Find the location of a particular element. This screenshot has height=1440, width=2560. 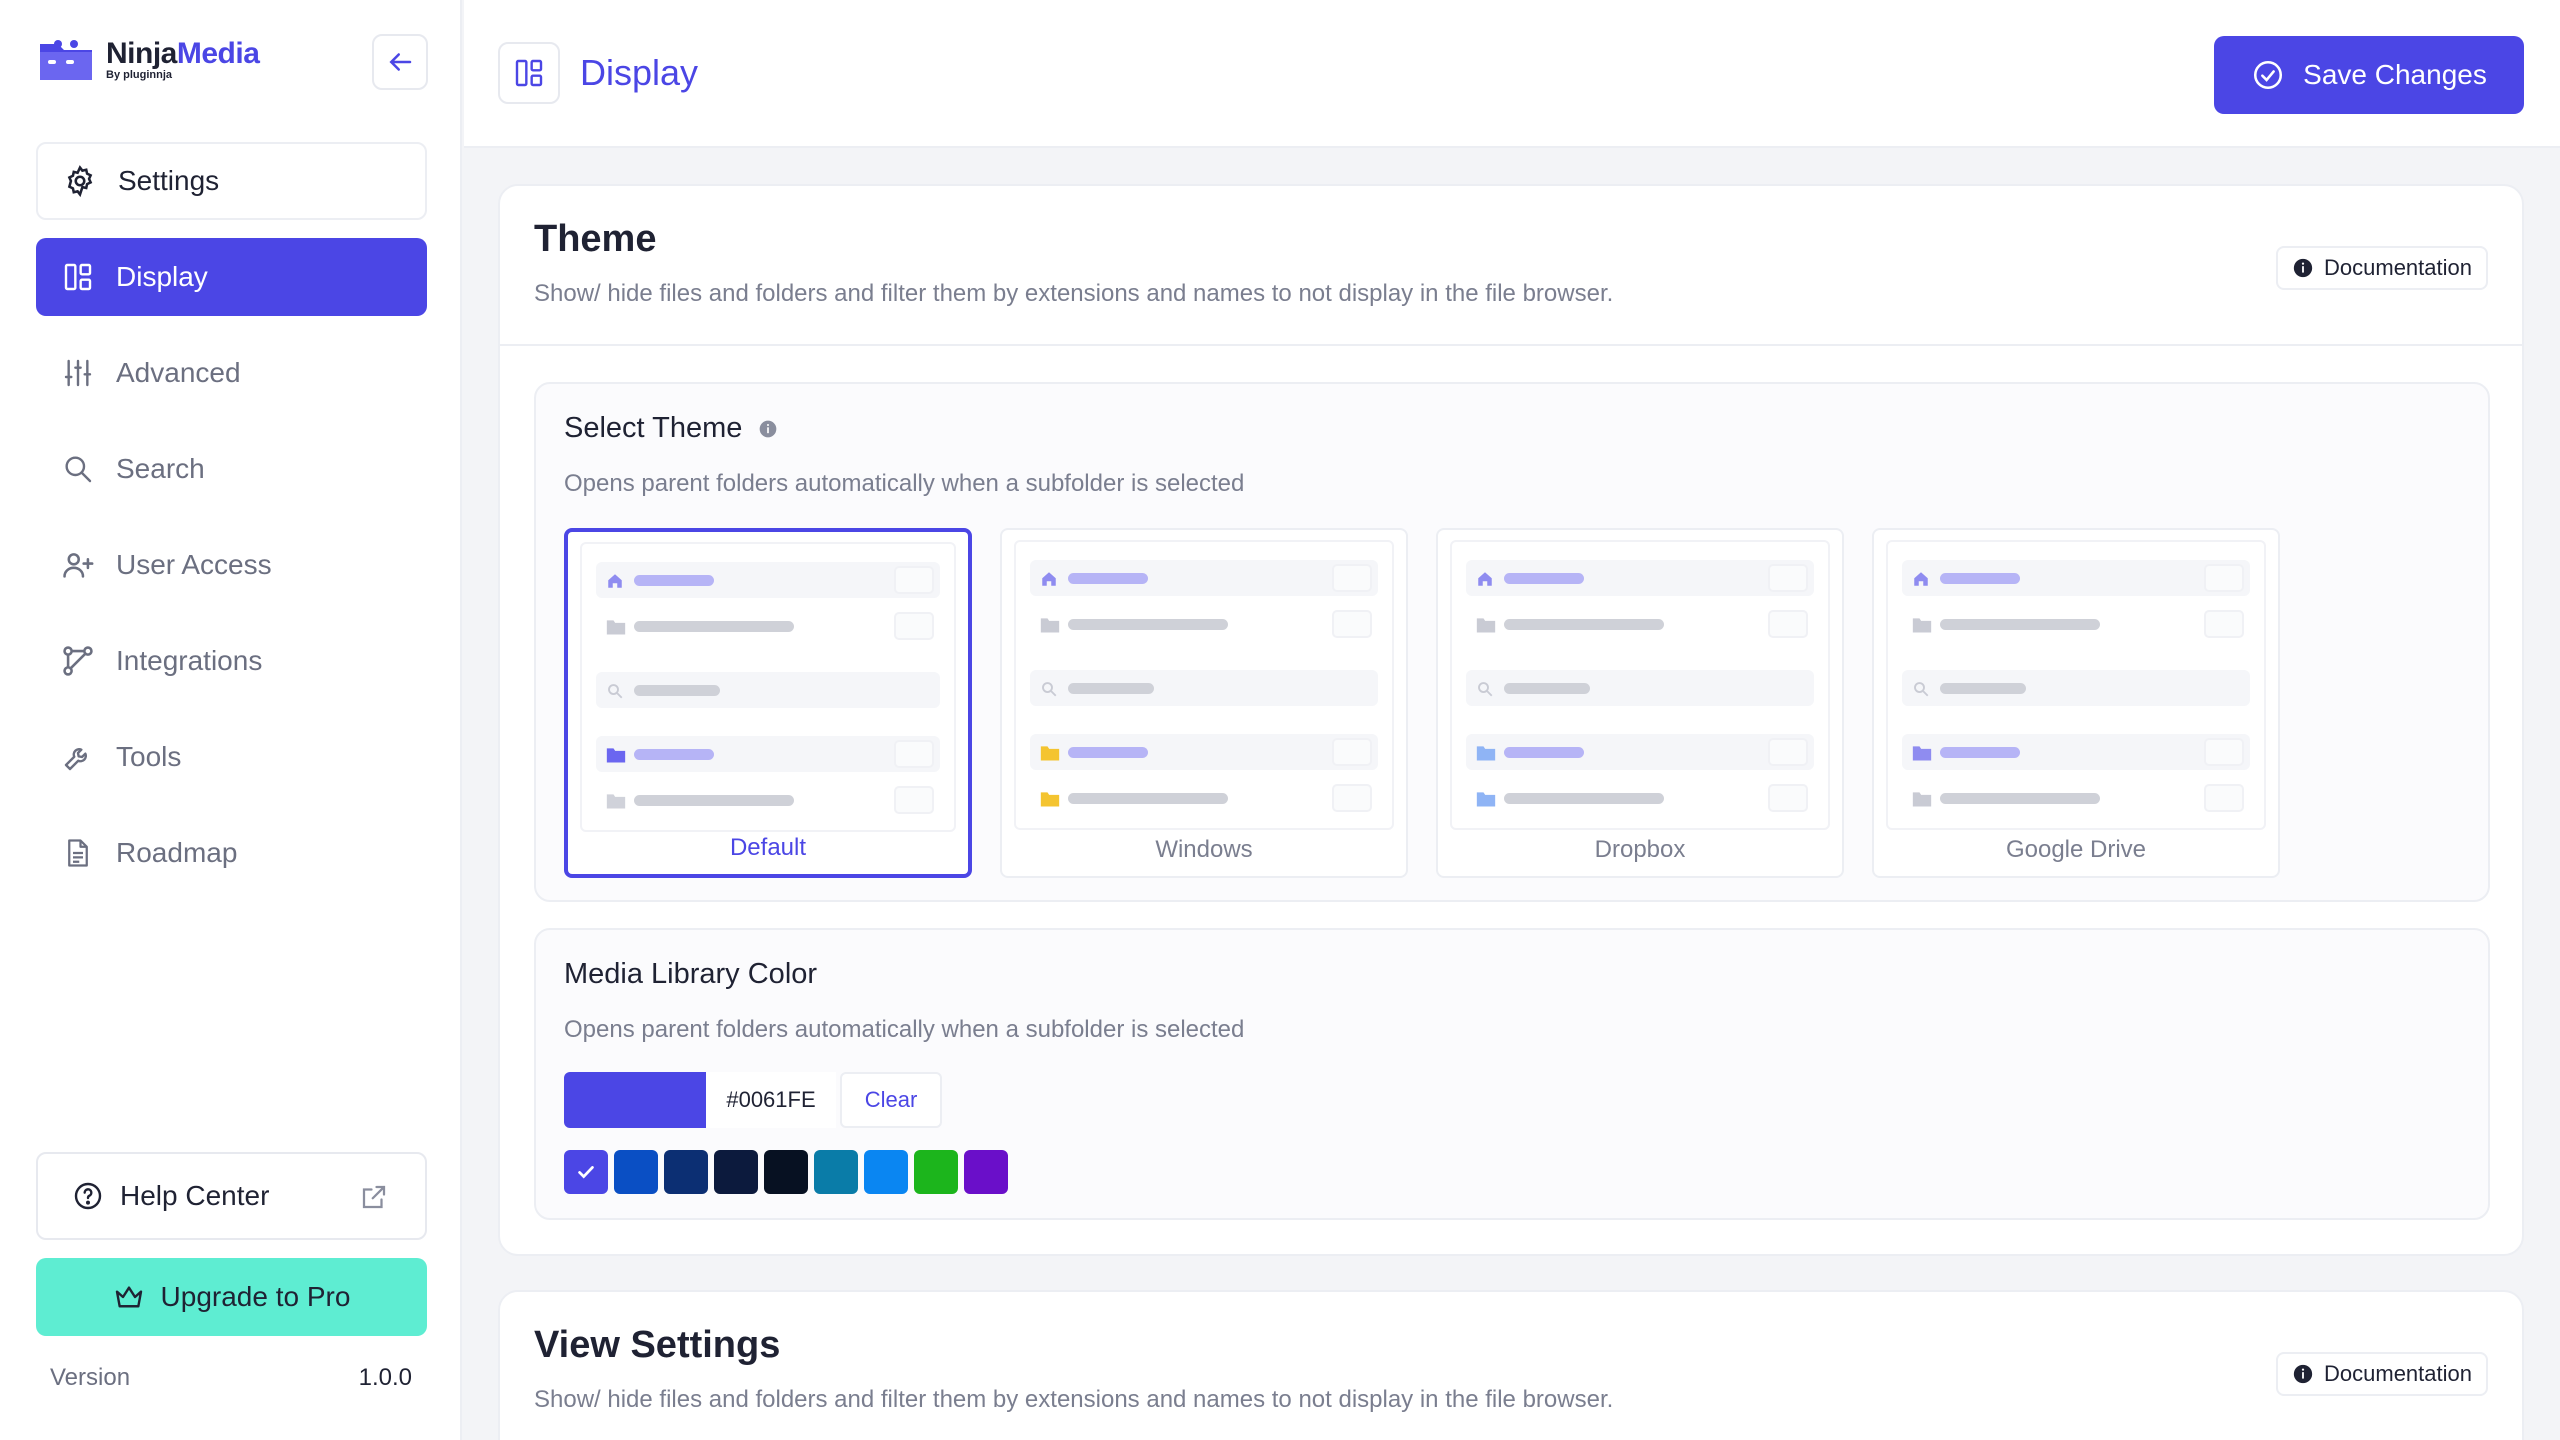

sidebar-item-roadmap: Roadmap is located at coordinates (231, 853).